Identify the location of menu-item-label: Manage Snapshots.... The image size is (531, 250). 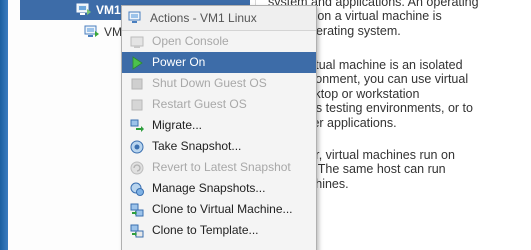
(209, 188).